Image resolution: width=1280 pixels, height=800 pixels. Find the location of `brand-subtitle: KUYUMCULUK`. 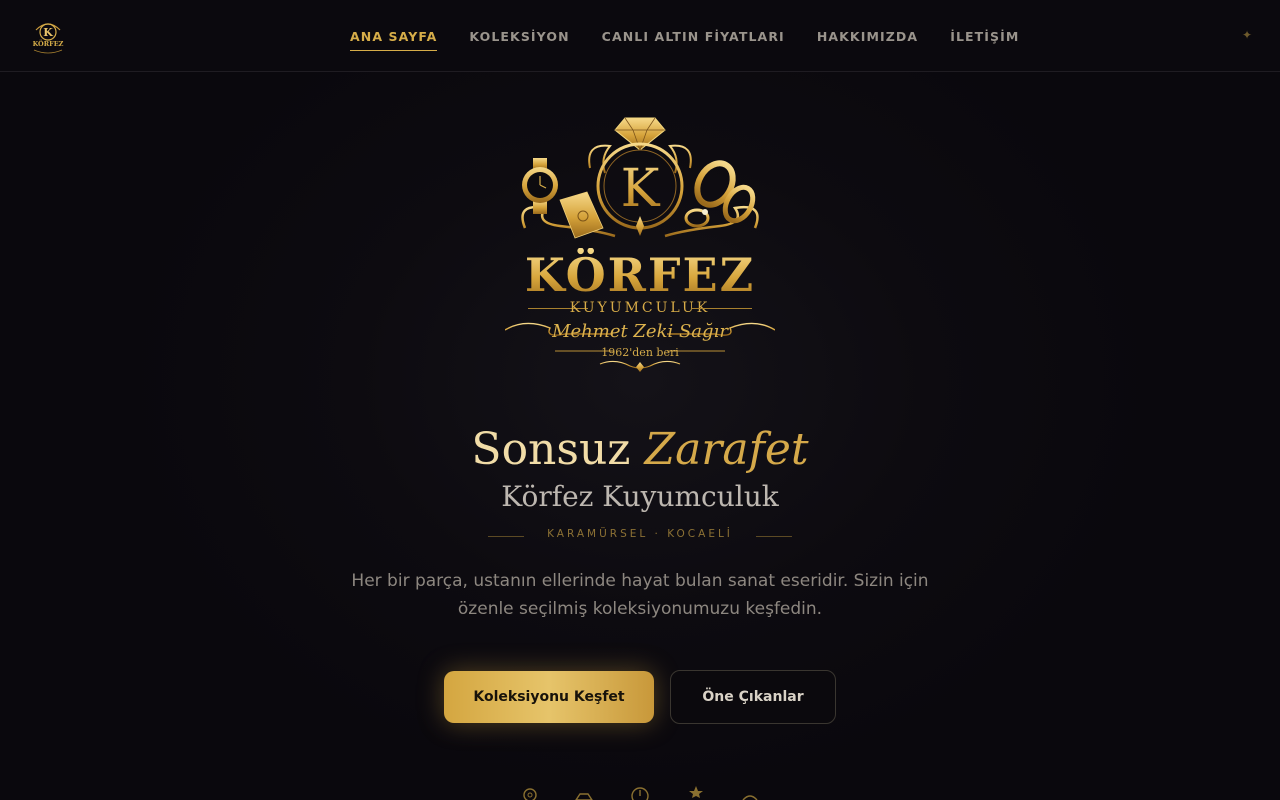

brand-subtitle: KUYUMCULUK is located at coordinates (640, 308).